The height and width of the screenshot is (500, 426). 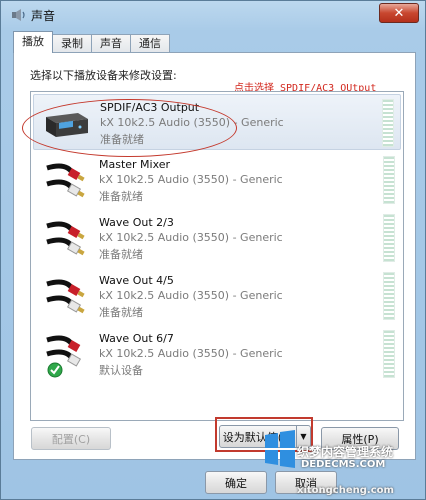 What do you see at coordinates (136, 280) in the screenshot?
I see `device-name: Wave Out 4/5` at bounding box center [136, 280].